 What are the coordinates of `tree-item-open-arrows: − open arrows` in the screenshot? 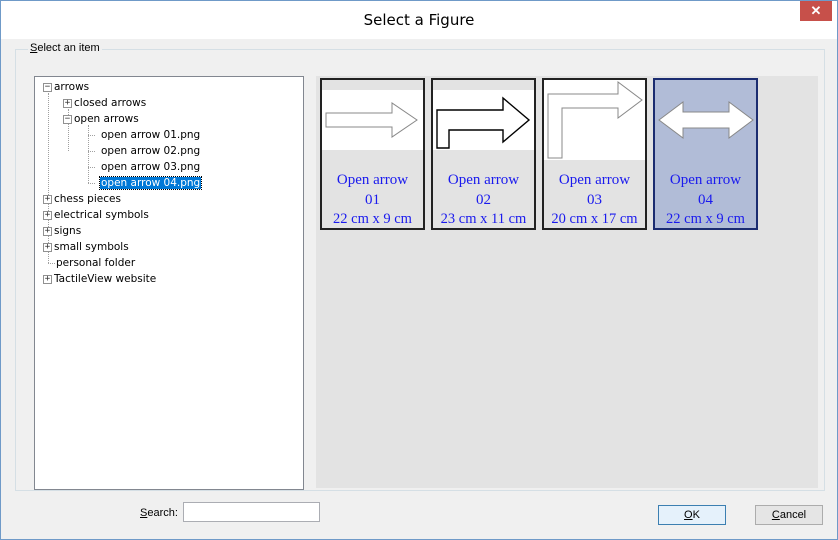 It's located at (101, 119).